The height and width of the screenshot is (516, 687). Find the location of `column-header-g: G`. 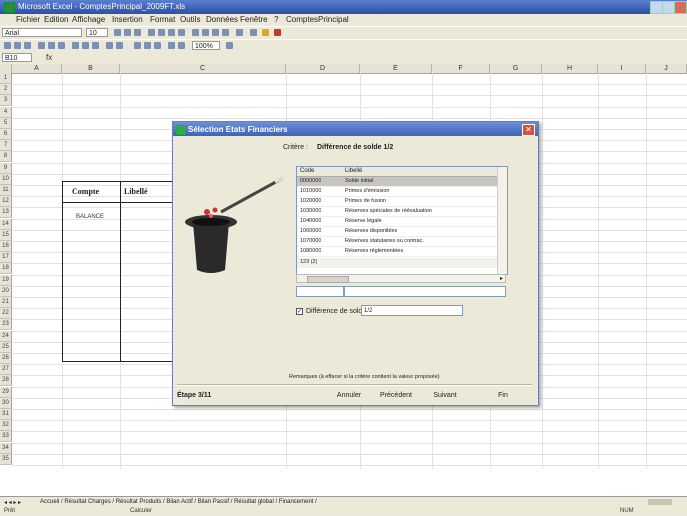

column-header-g: G is located at coordinates (516, 68).